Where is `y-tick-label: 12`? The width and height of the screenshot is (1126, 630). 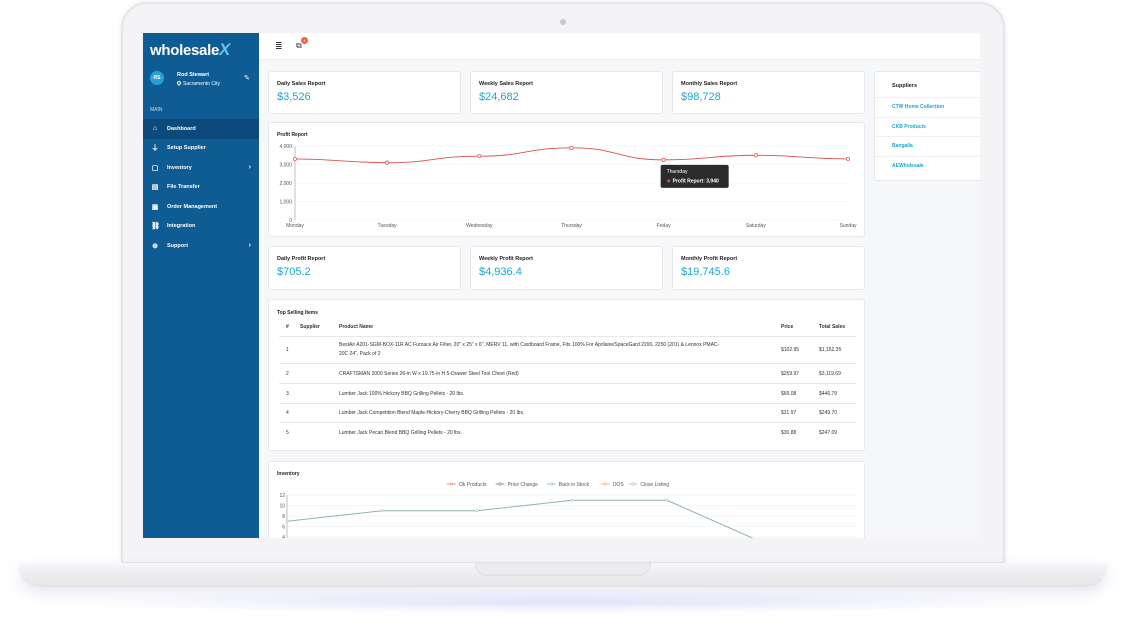 y-tick-label: 12 is located at coordinates (282, 496).